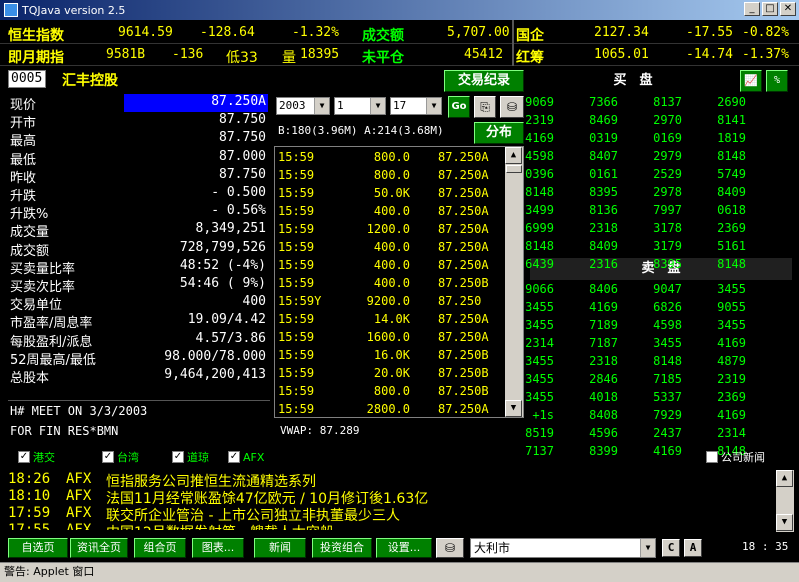 The image size is (799, 582). What do you see at coordinates (788, 9) in the screenshot?
I see `close-button: ✕` at bounding box center [788, 9].